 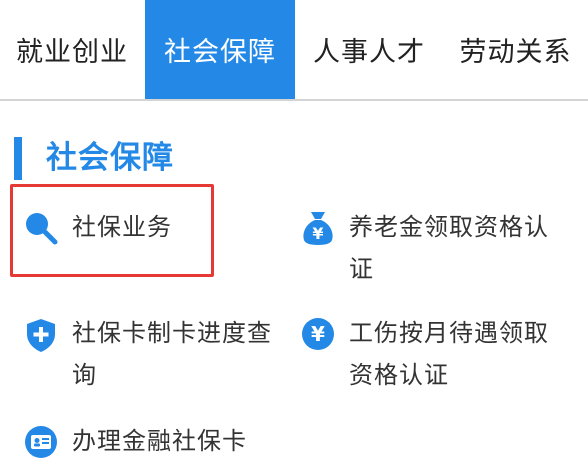 What do you see at coordinates (42, 229) in the screenshot?
I see `search-icon` at bounding box center [42, 229].